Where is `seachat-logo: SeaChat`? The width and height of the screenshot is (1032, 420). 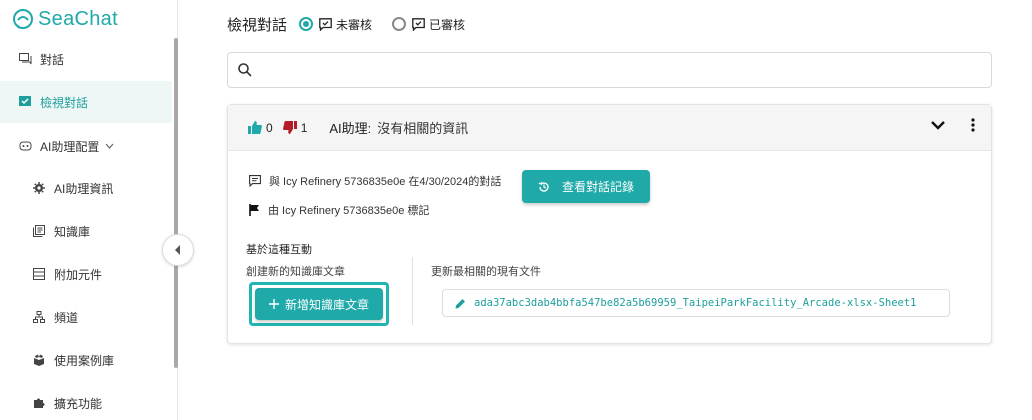 seachat-logo: SeaChat is located at coordinates (65, 19).